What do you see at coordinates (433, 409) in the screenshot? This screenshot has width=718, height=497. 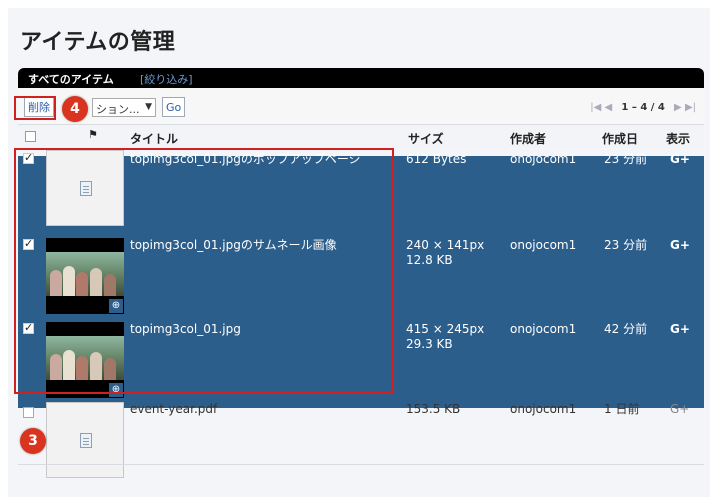 I see `row-size: 153.5 KB` at bounding box center [433, 409].